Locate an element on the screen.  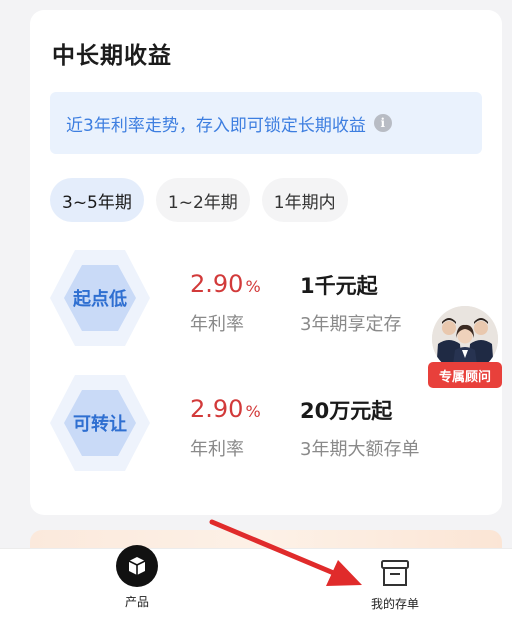
minimum-amount: 1千元起 is located at coordinates (339, 286).